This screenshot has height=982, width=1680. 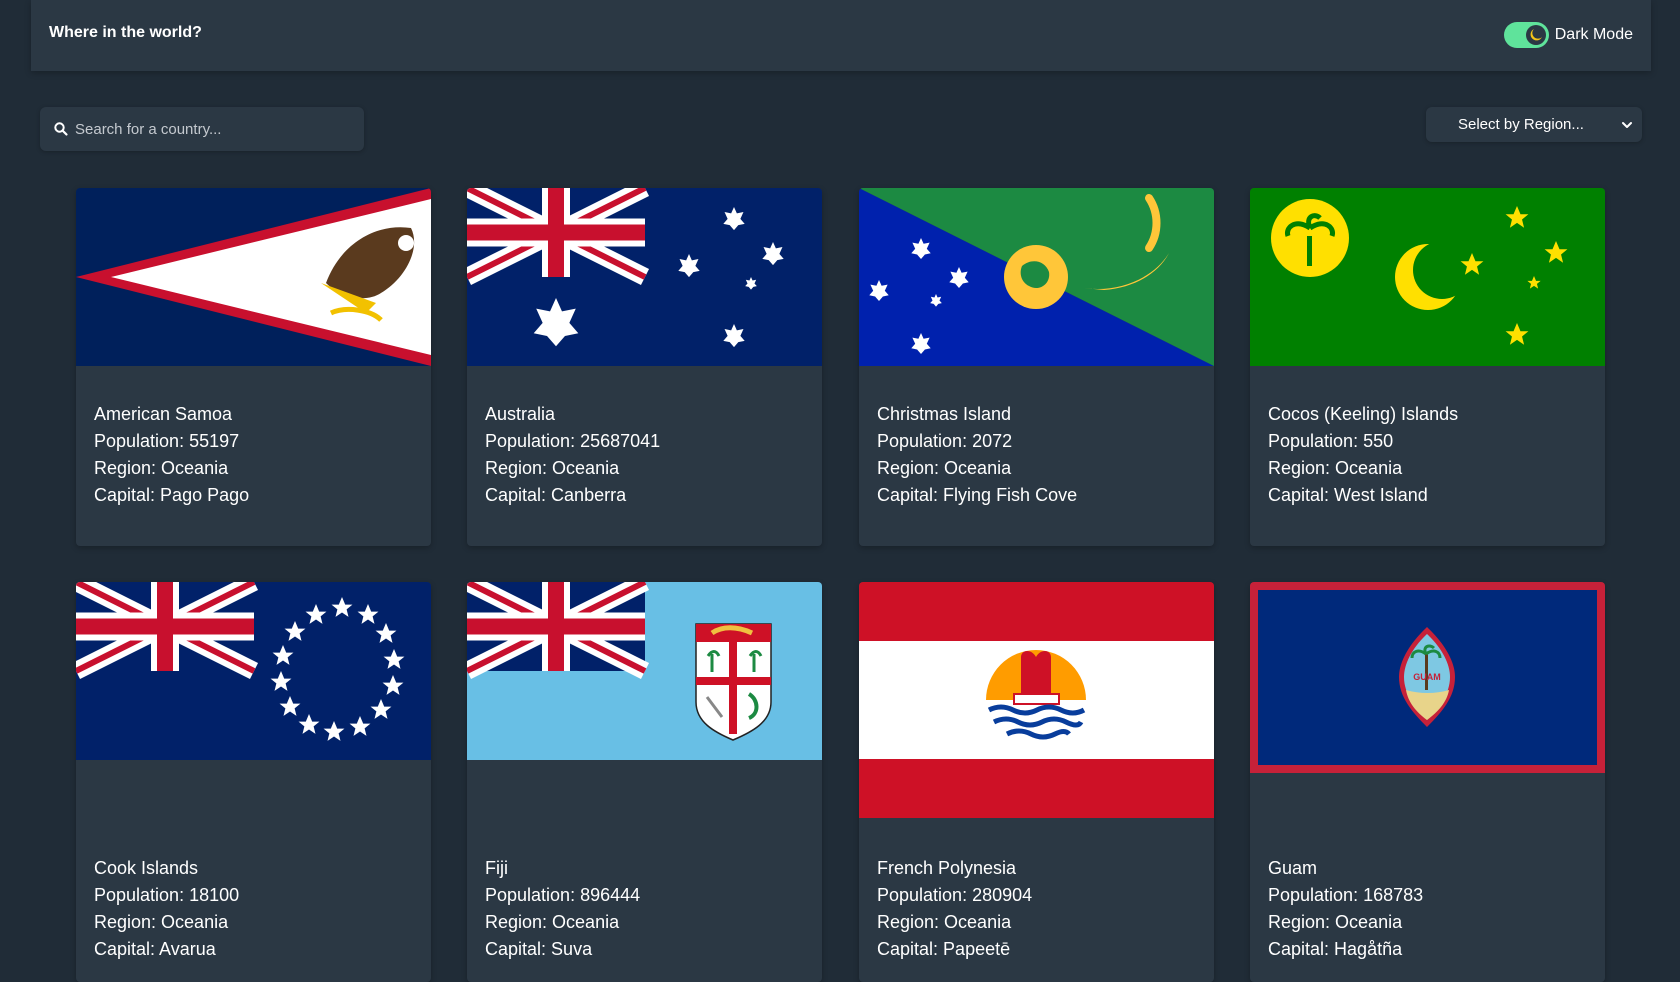 What do you see at coordinates (610, 895) in the screenshot?
I see `population-value: 896444` at bounding box center [610, 895].